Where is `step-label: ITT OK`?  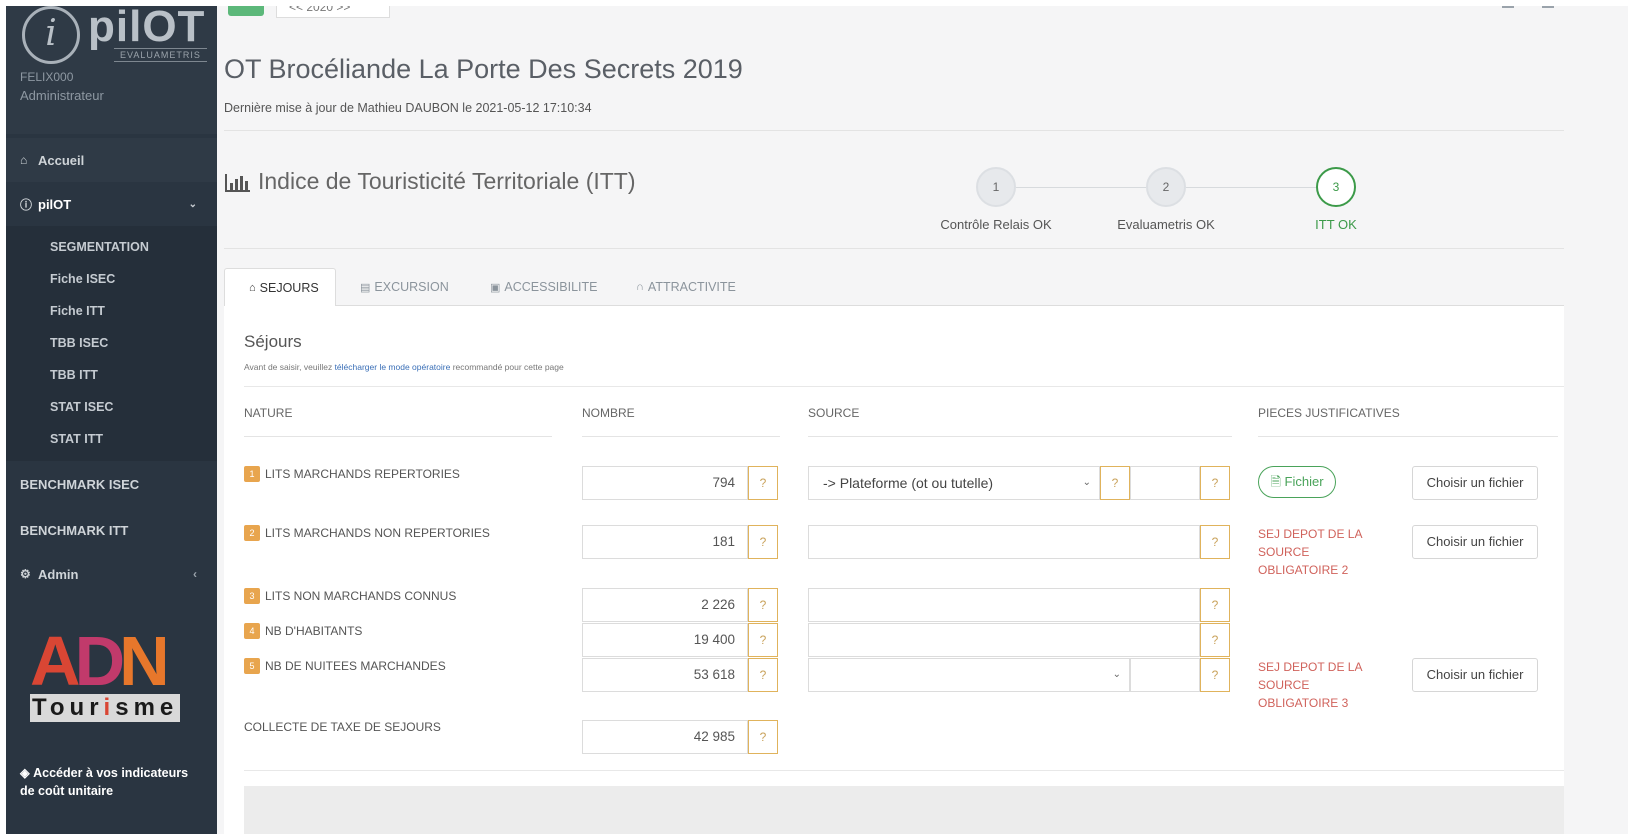 step-label: ITT OK is located at coordinates (1336, 224).